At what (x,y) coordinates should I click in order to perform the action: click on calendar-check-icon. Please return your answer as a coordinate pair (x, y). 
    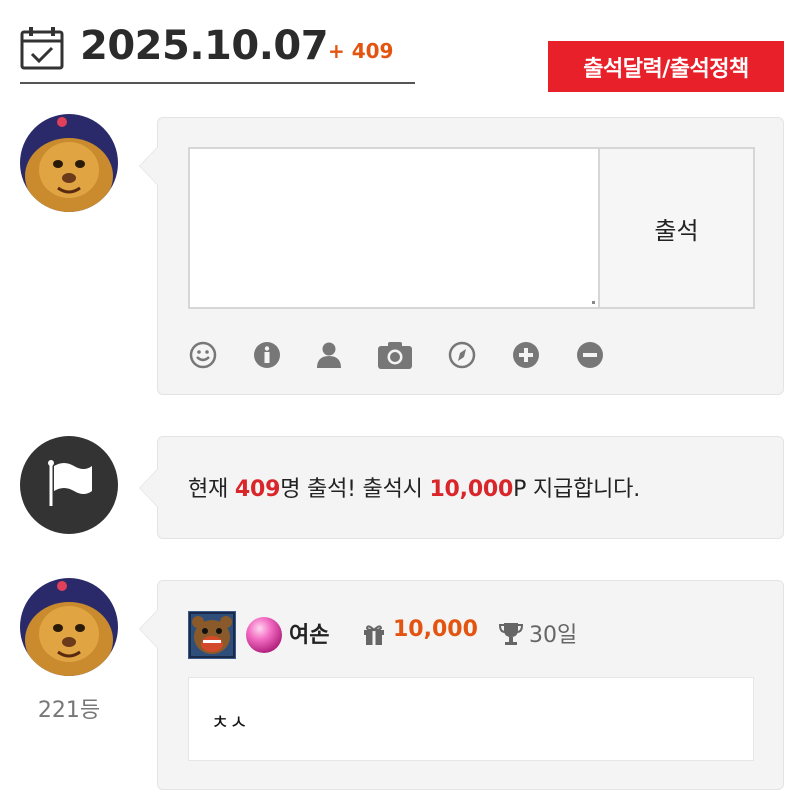
    Looking at the image, I should click on (42, 48).